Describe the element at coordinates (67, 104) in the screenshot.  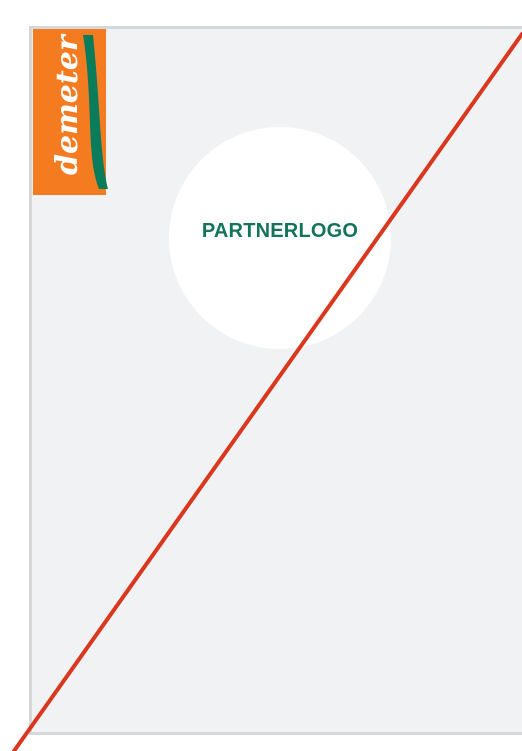
I see `logo-wordmark: demeter` at that location.